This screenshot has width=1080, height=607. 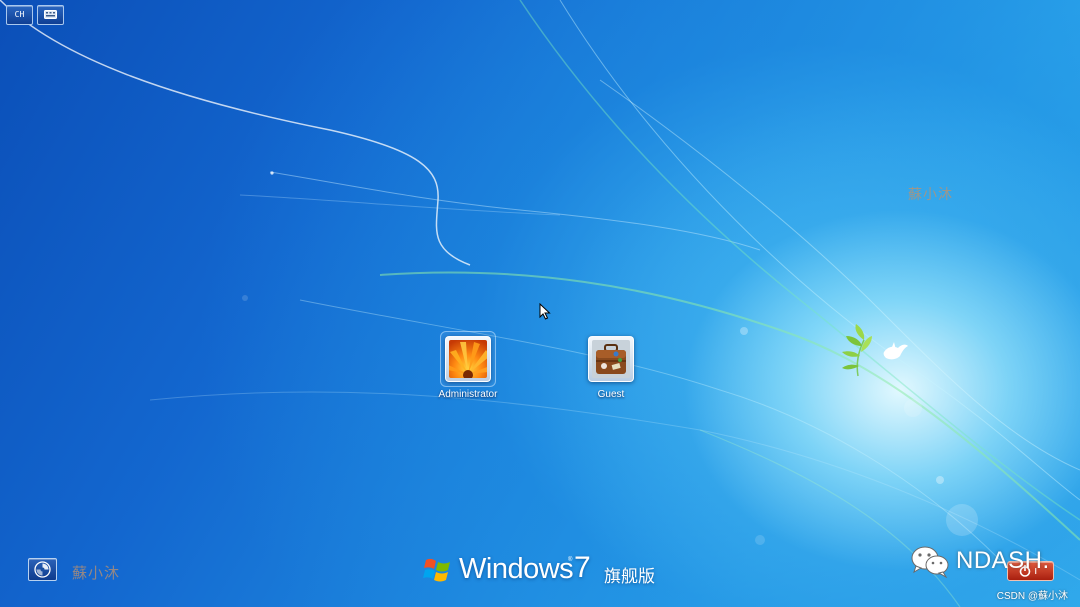 I want to click on user-name-label: Administrator, so click(x=468, y=394).